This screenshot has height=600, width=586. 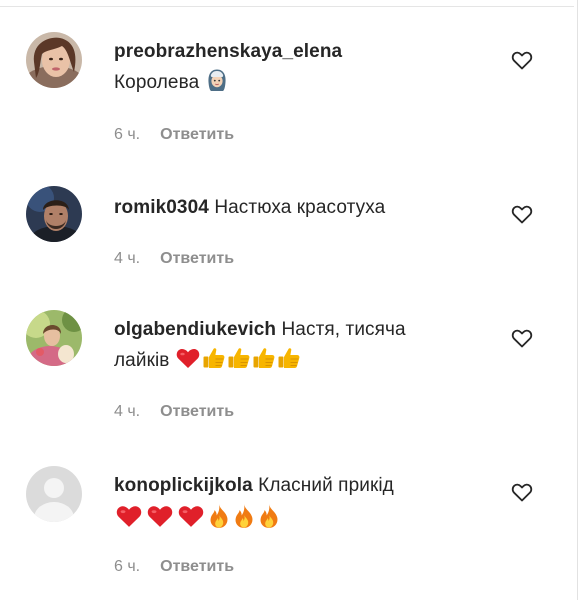 I want to click on comment-text-line: olgabendiukevich Настя, тисяча, so click(x=304, y=329).